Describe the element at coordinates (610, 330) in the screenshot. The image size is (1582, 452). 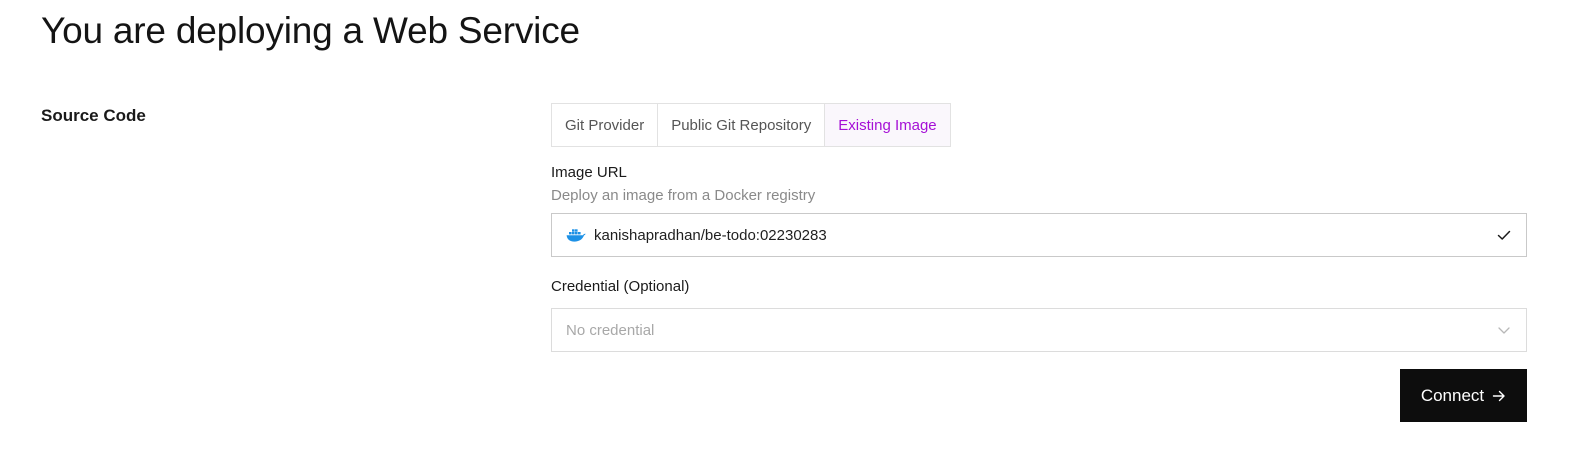
I see `credential-placeholder: No credential` at that location.